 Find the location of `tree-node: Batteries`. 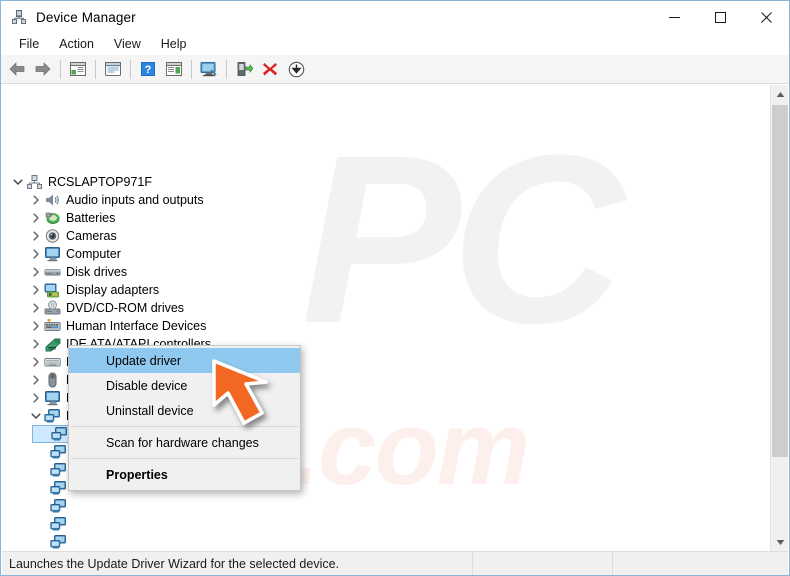

tree-node: Batteries is located at coordinates (71, 218).